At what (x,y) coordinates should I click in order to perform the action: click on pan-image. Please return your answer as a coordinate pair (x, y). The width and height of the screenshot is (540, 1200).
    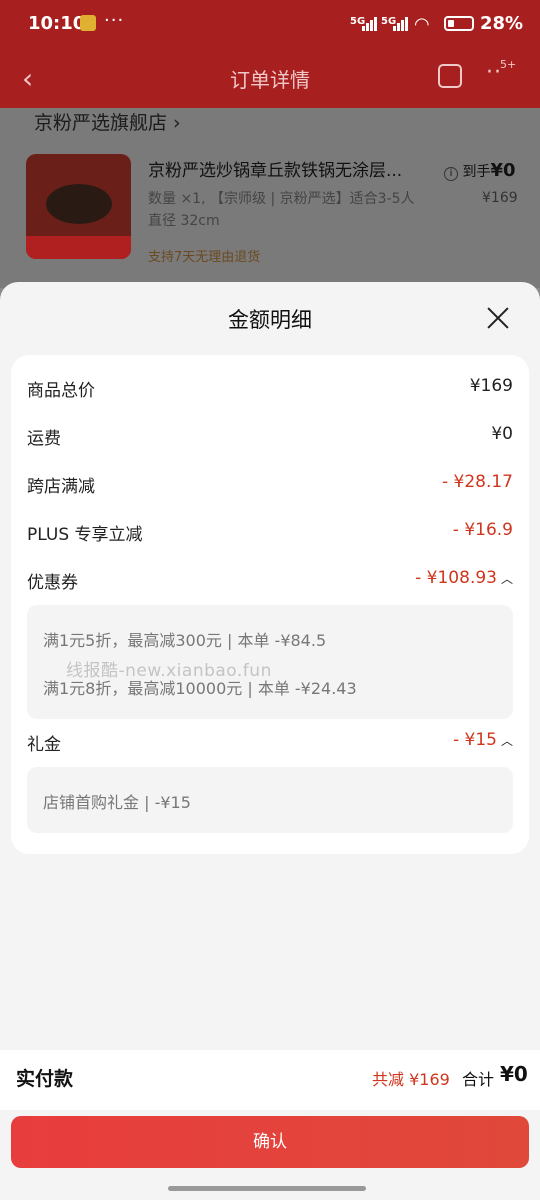
    Looking at the image, I should click on (79, 204).